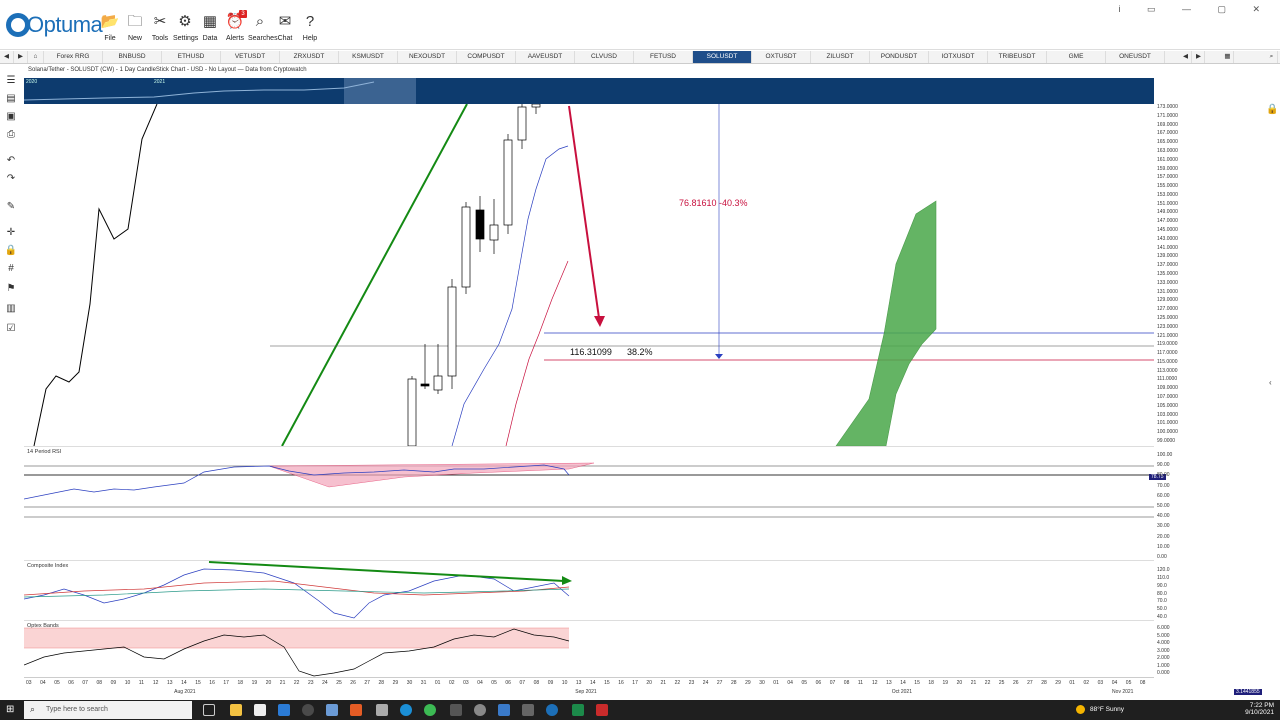 Image resolution: width=1280 pixels, height=720 pixels. I want to click on date-tick: 27, so click(719, 683).